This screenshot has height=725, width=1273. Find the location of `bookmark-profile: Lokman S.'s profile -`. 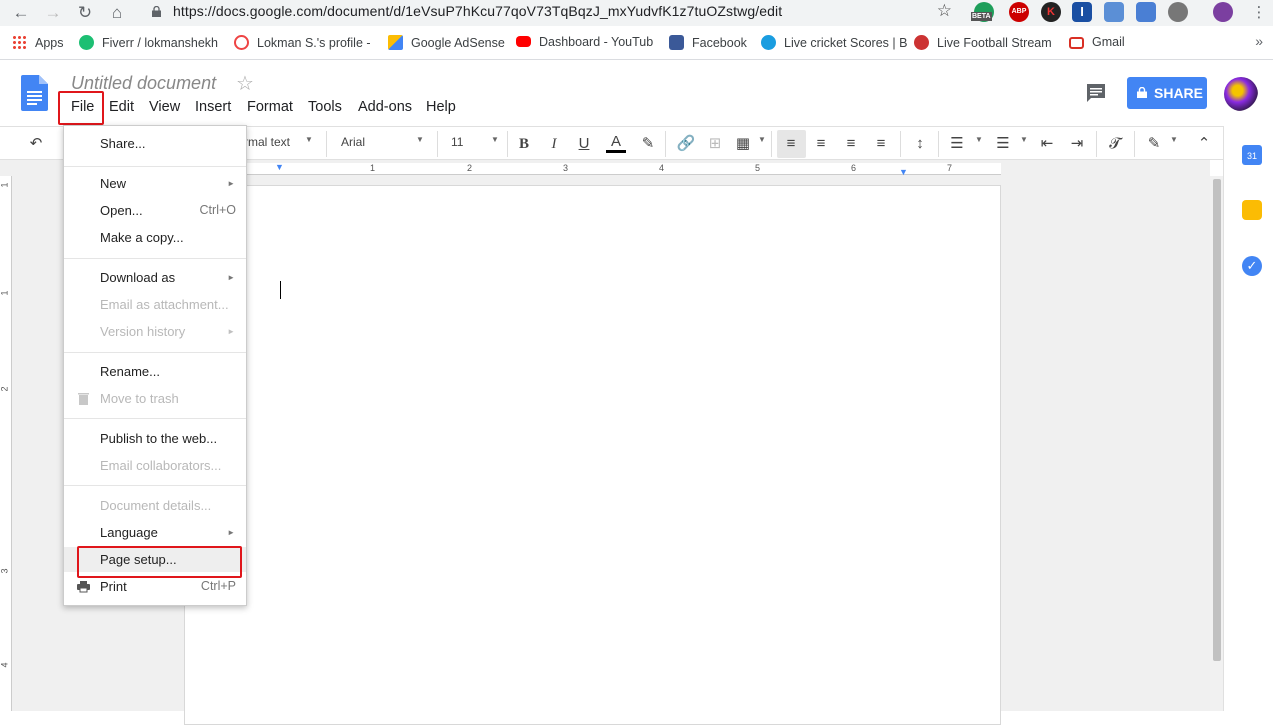

bookmark-profile: Lokman S.'s profile - is located at coordinates (302, 44).